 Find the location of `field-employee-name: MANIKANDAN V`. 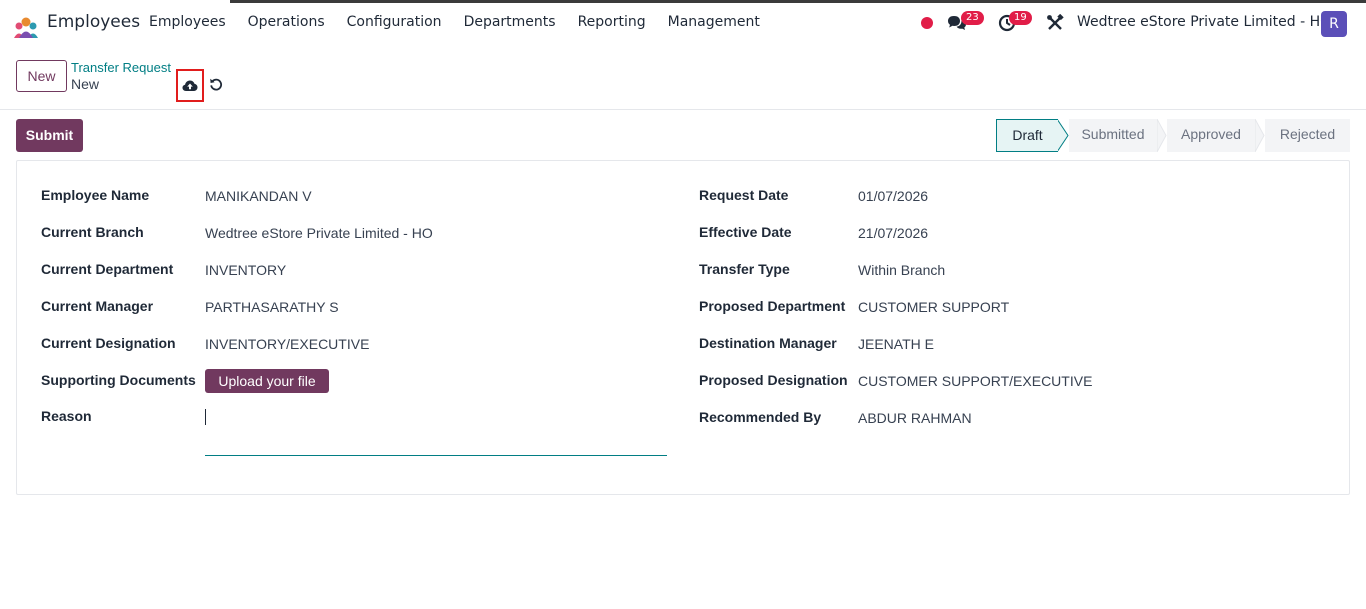

field-employee-name: MANIKANDAN V is located at coordinates (258, 196).